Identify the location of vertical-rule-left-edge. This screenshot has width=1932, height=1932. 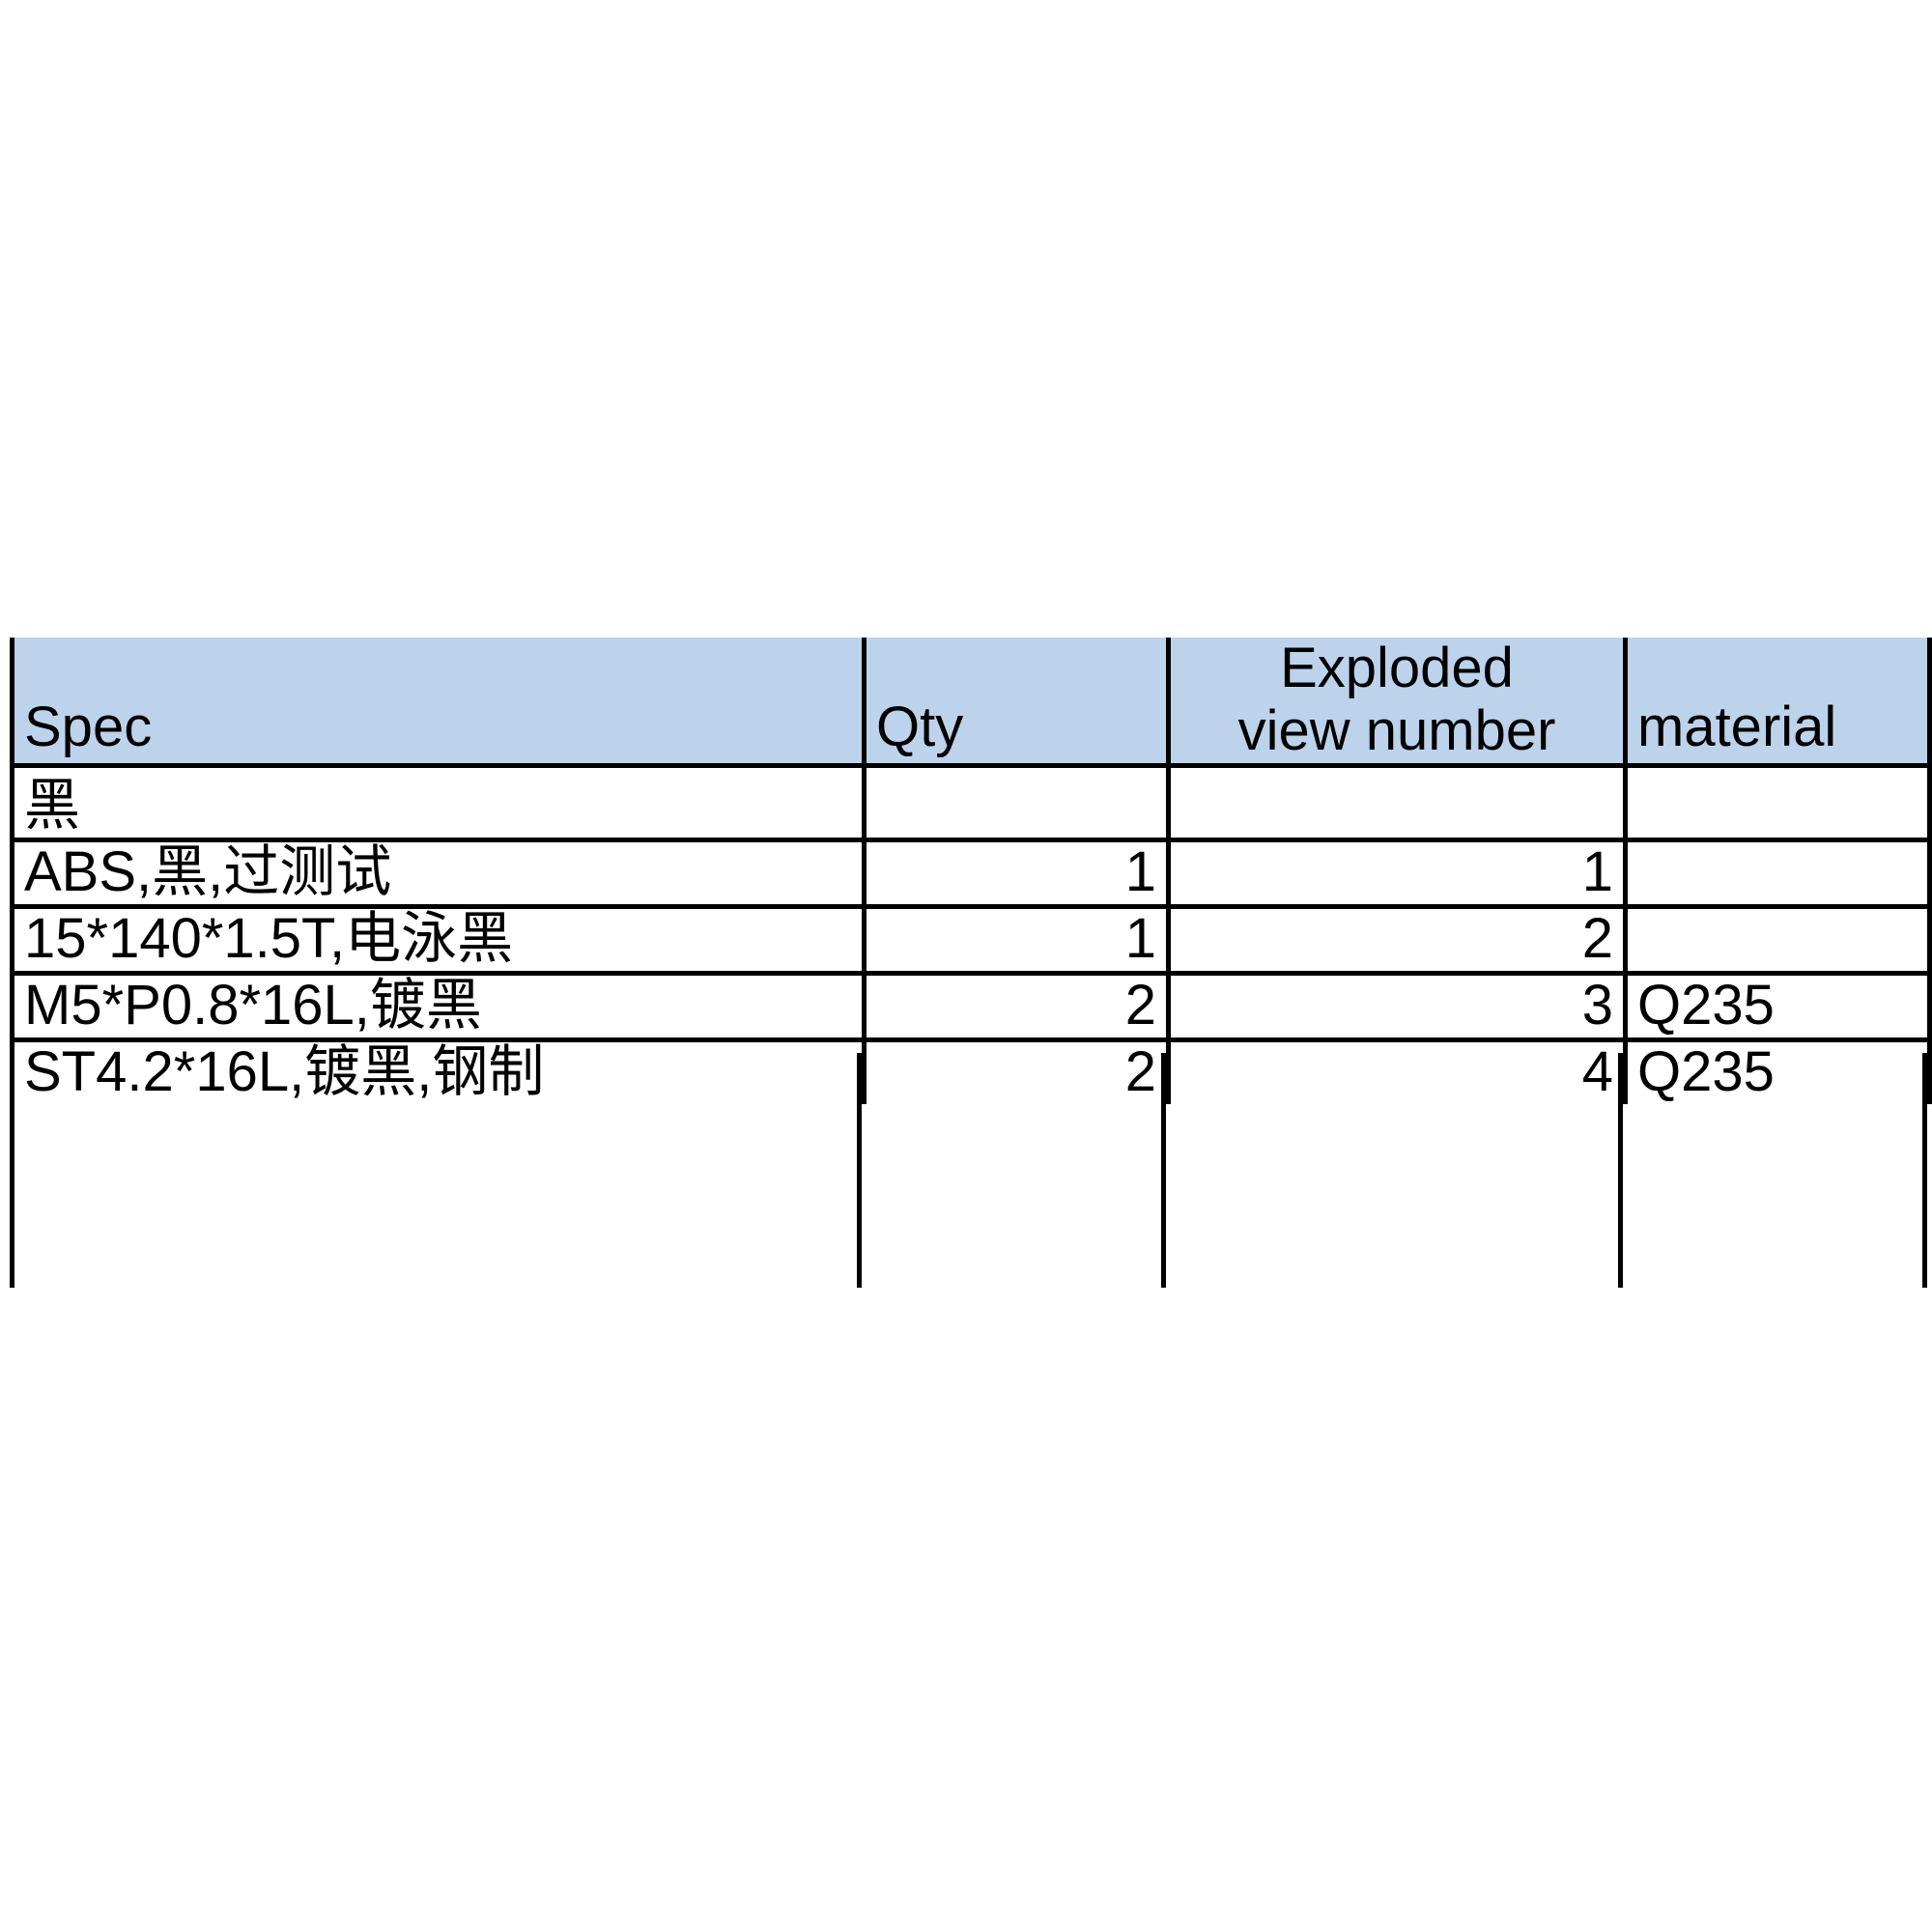
(12, 1170).